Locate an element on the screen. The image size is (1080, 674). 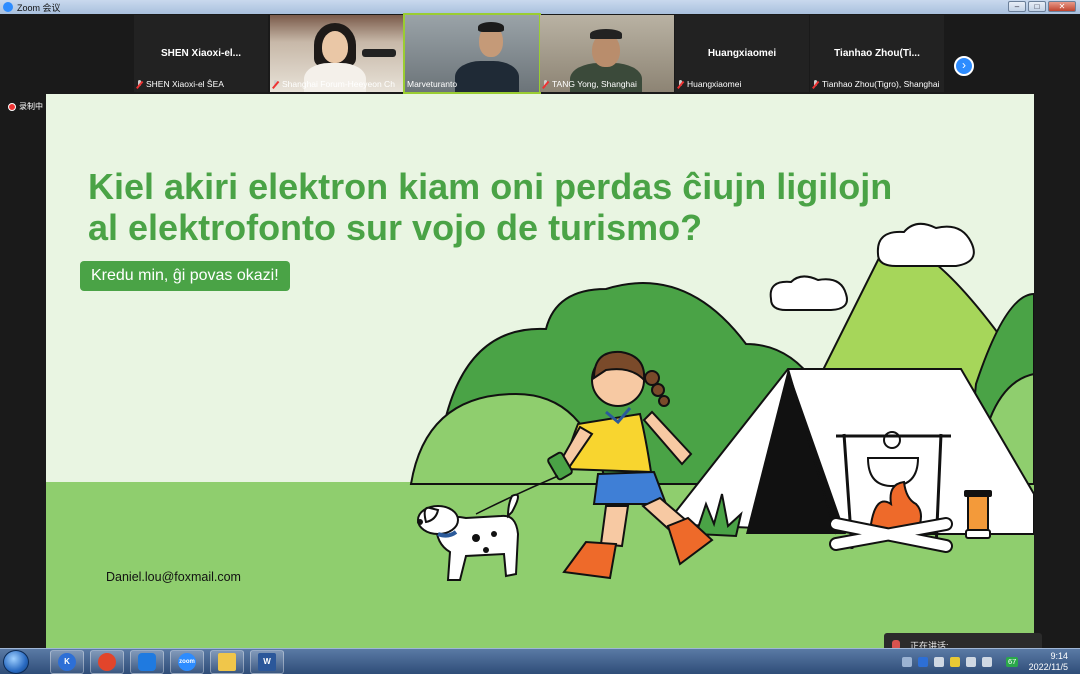
recording-label: 录制中 is located at coordinates (31, 106).